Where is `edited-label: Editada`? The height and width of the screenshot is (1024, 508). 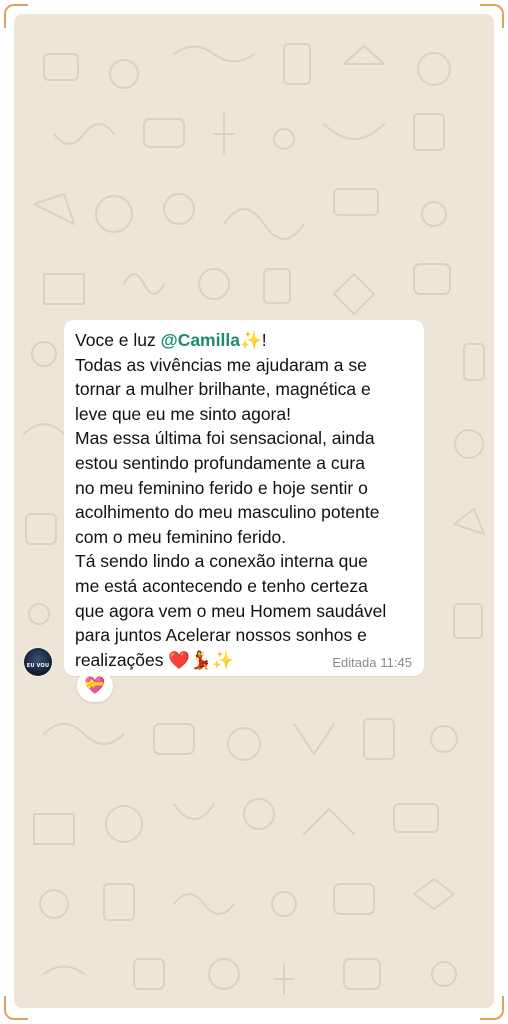 edited-label: Editada is located at coordinates (354, 662).